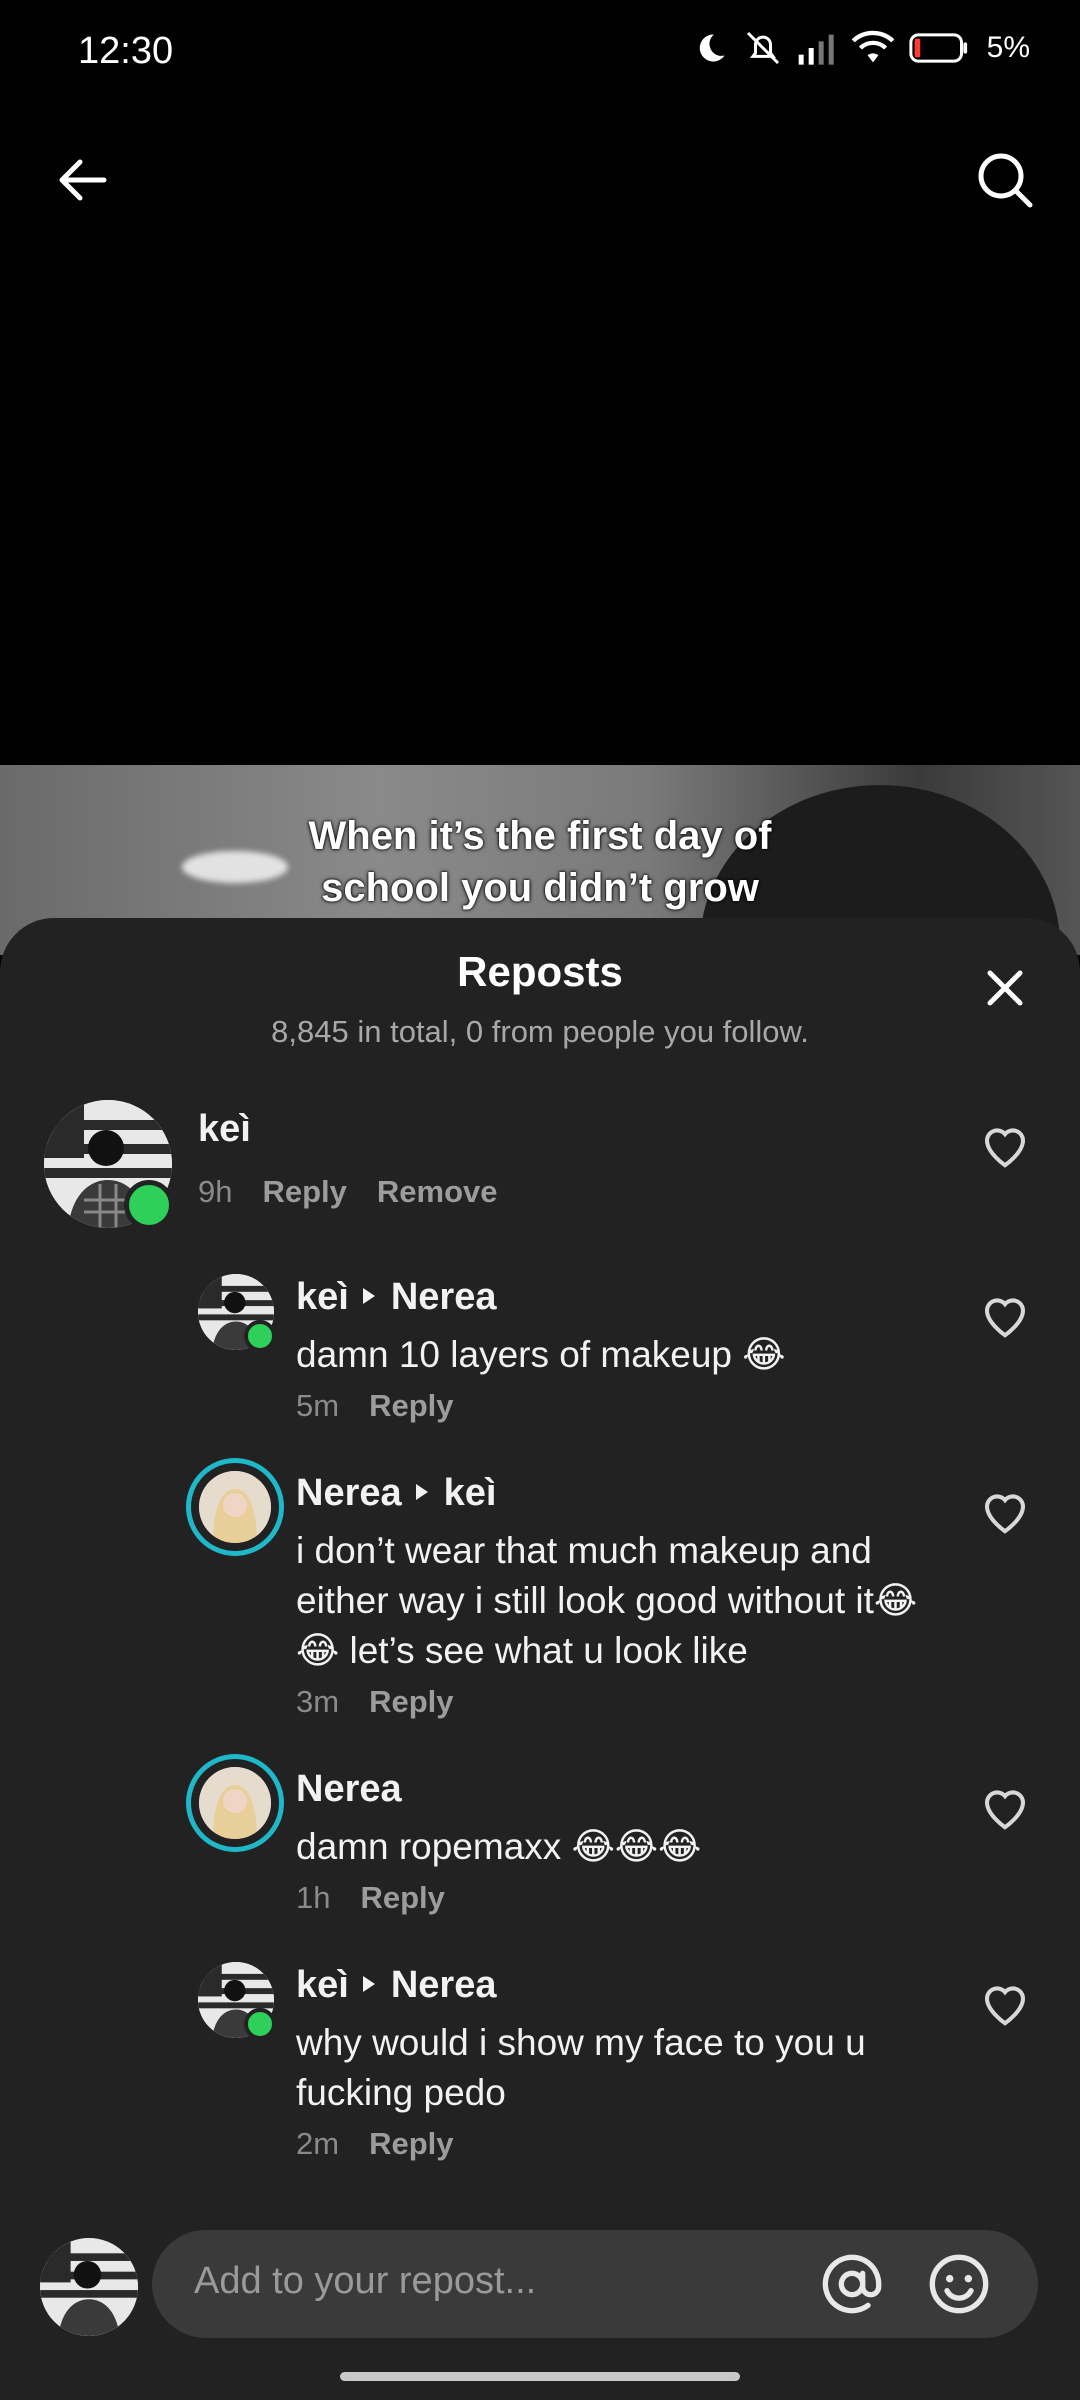 This screenshot has height=2400, width=1080. I want to click on comment-meta: 1h Reply, so click(370, 1898).